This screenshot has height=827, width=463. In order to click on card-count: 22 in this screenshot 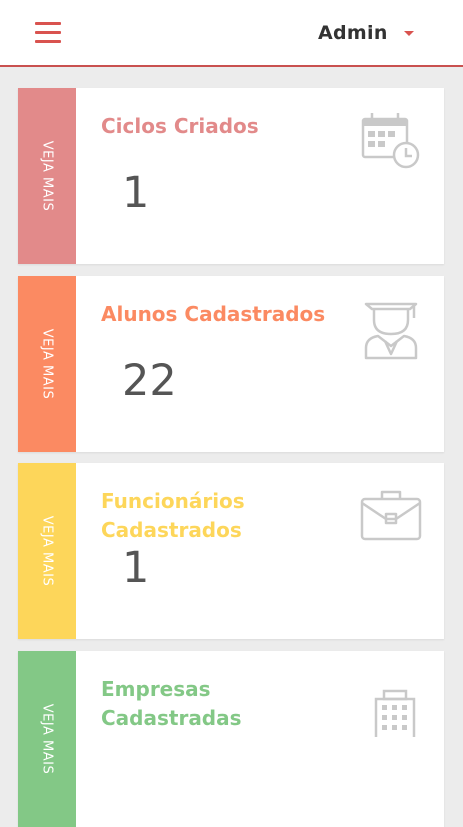, I will do `click(149, 381)`.